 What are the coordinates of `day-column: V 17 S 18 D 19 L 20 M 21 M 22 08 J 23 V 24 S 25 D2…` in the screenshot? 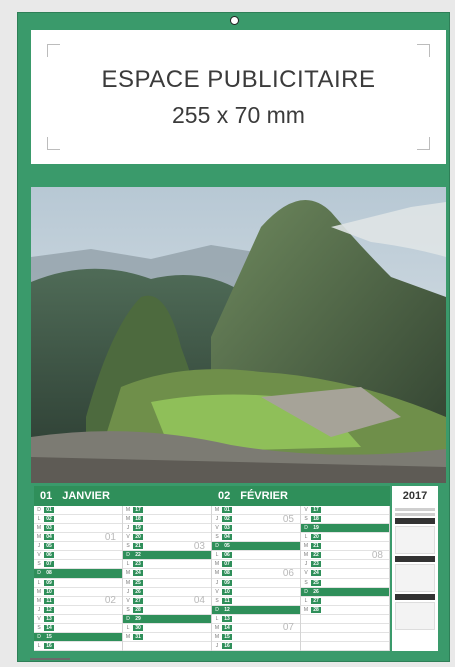 It's located at (345, 578).